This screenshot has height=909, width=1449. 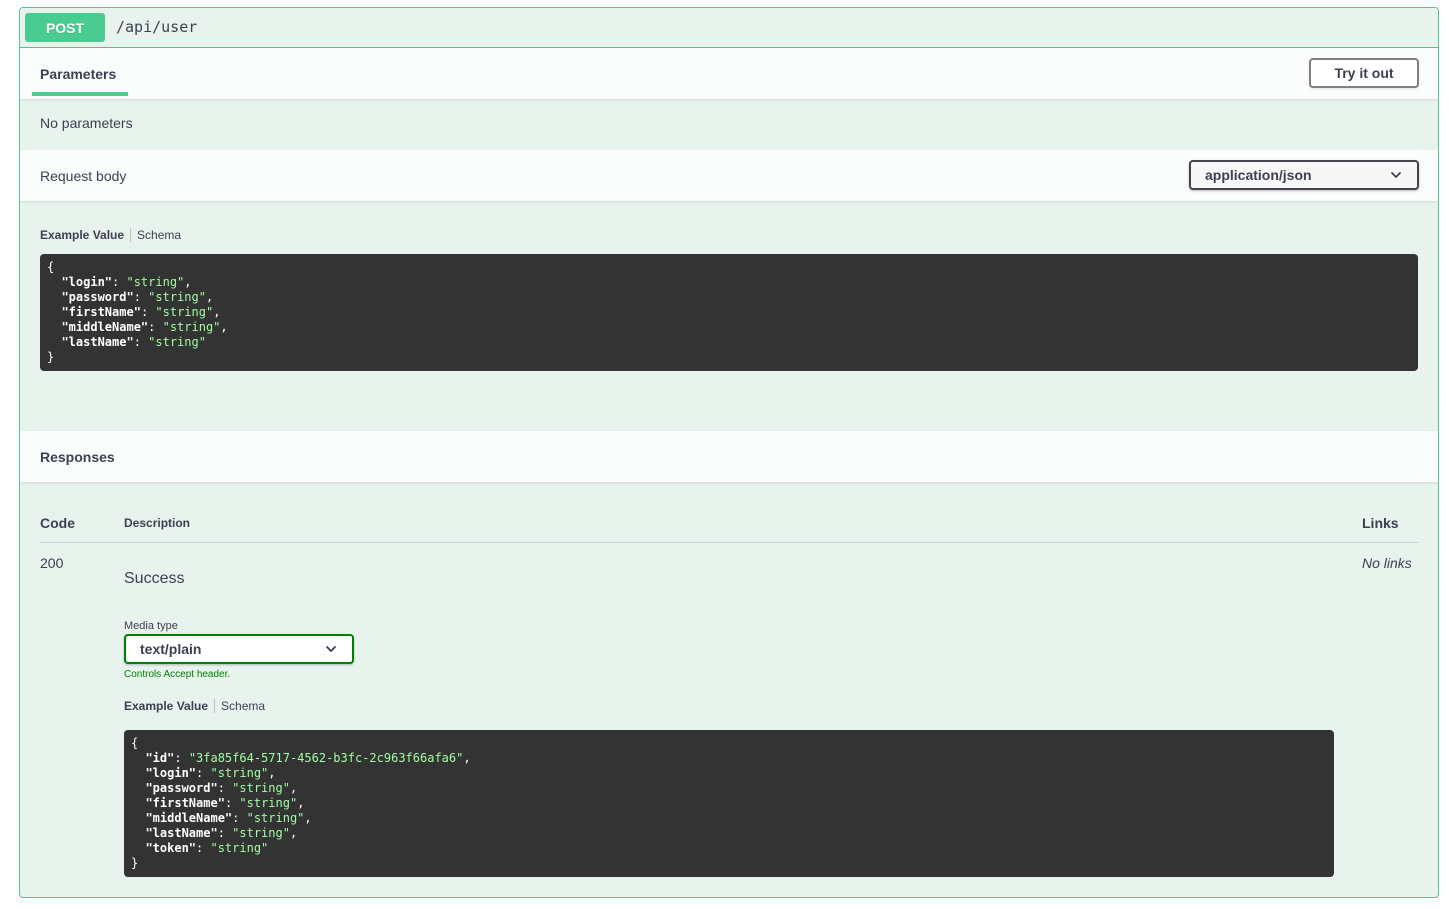 I want to click on tab-parameters: Parameters, so click(x=78, y=74).